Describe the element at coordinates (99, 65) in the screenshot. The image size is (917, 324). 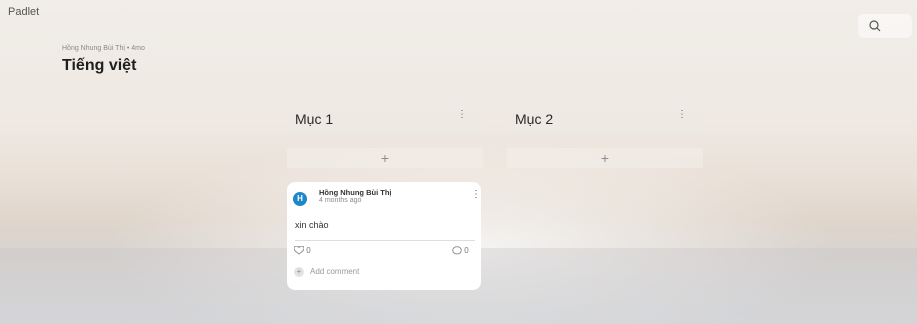
I see `board-title: Tiếng việt` at that location.